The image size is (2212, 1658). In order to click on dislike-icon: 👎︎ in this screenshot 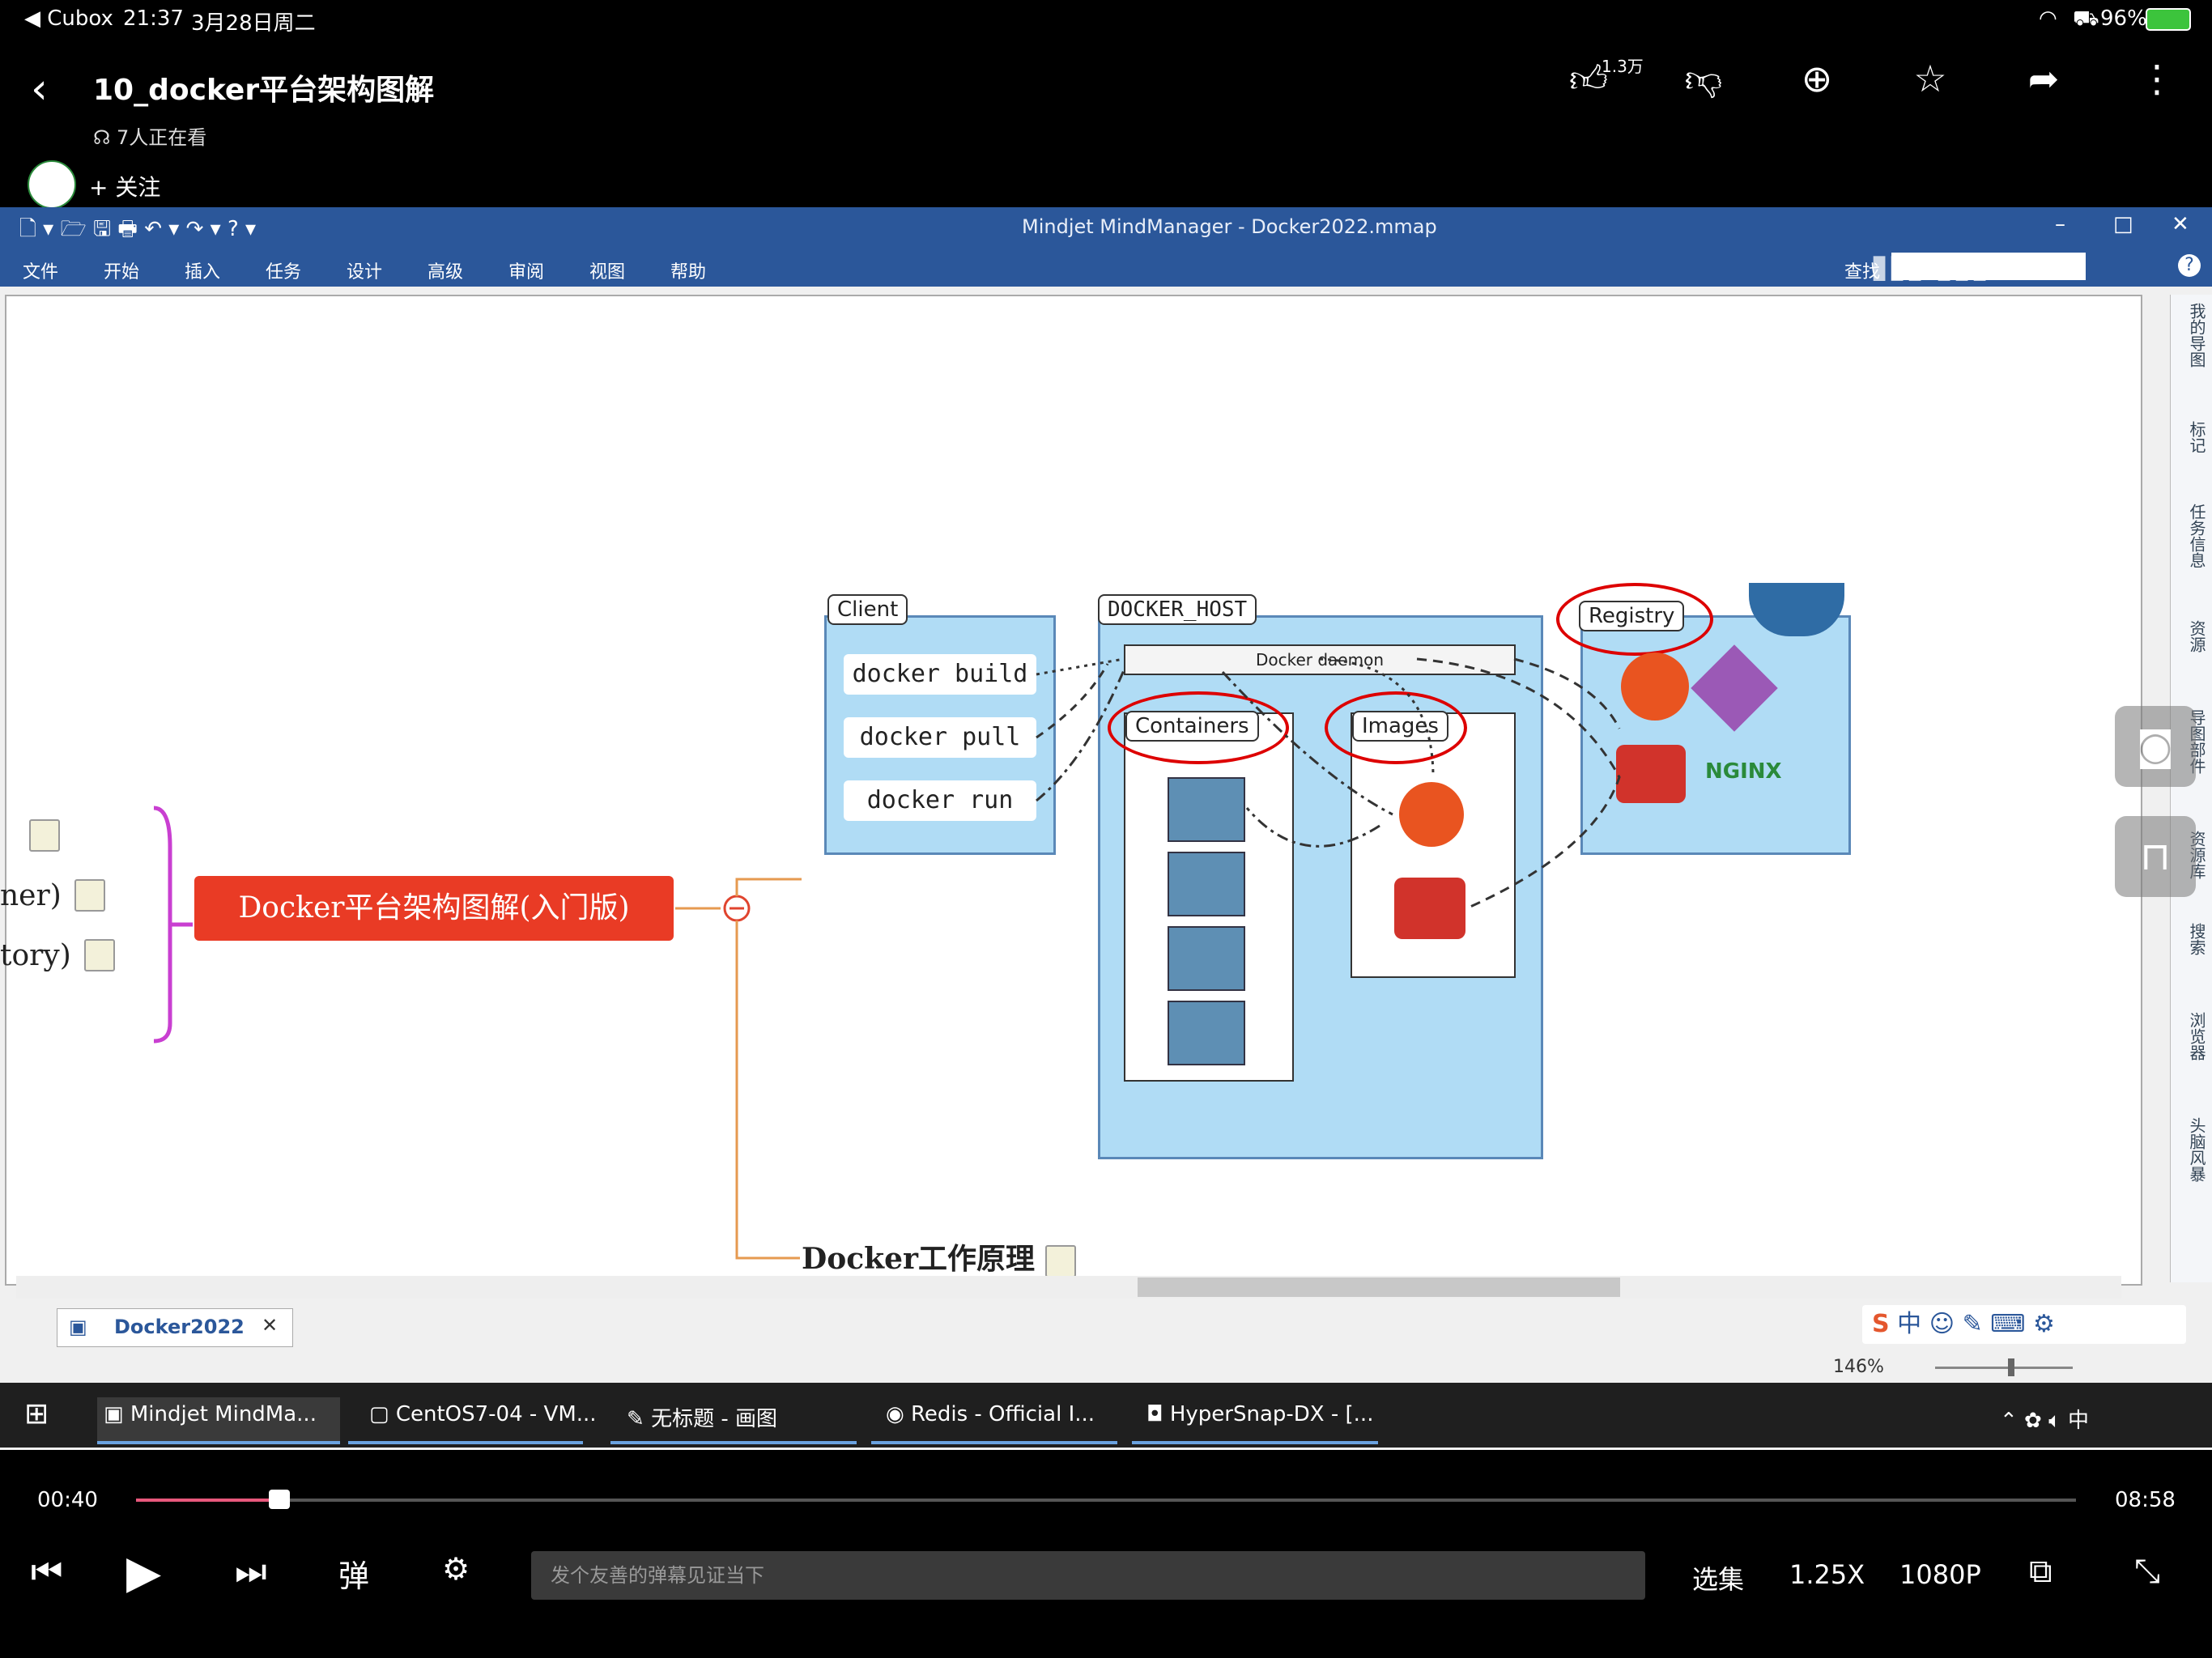, I will do `click(1704, 89)`.